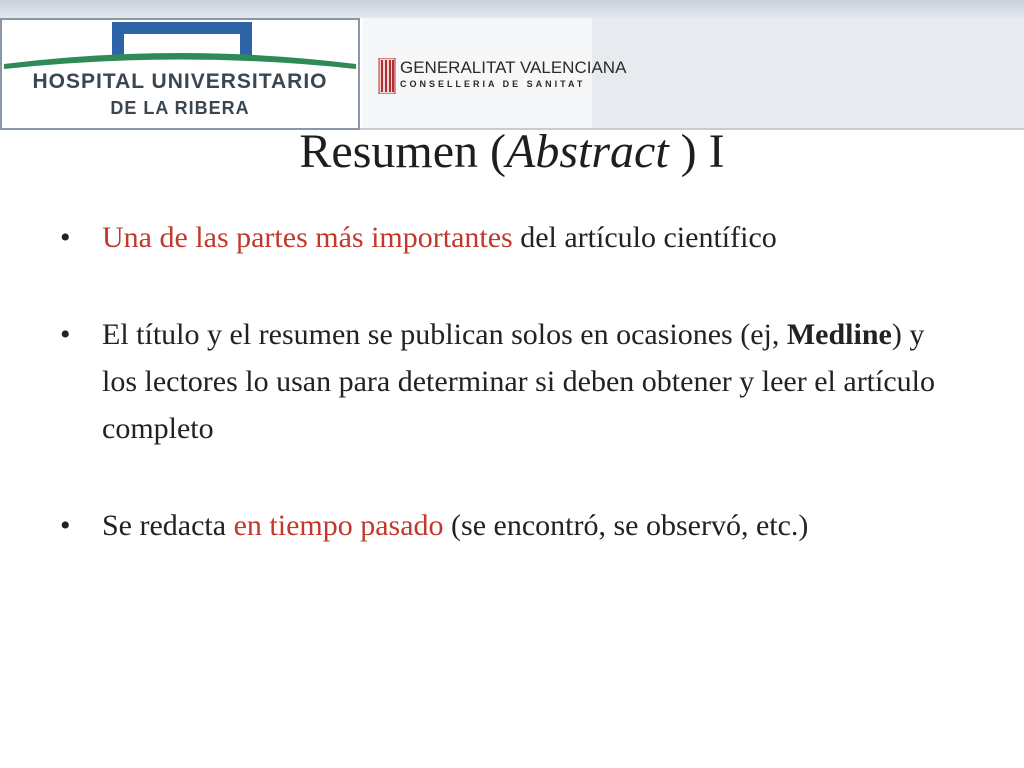 Image resolution: width=1024 pixels, height=768 pixels. What do you see at coordinates (402, 151) in the screenshot?
I see `title-main: Resumen (` at bounding box center [402, 151].